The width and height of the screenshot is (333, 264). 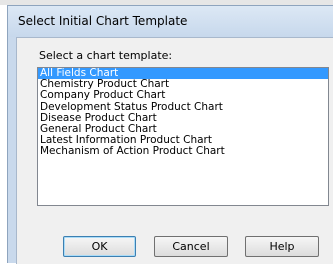 I want to click on cancel-button: Cancel, so click(x=191, y=246).